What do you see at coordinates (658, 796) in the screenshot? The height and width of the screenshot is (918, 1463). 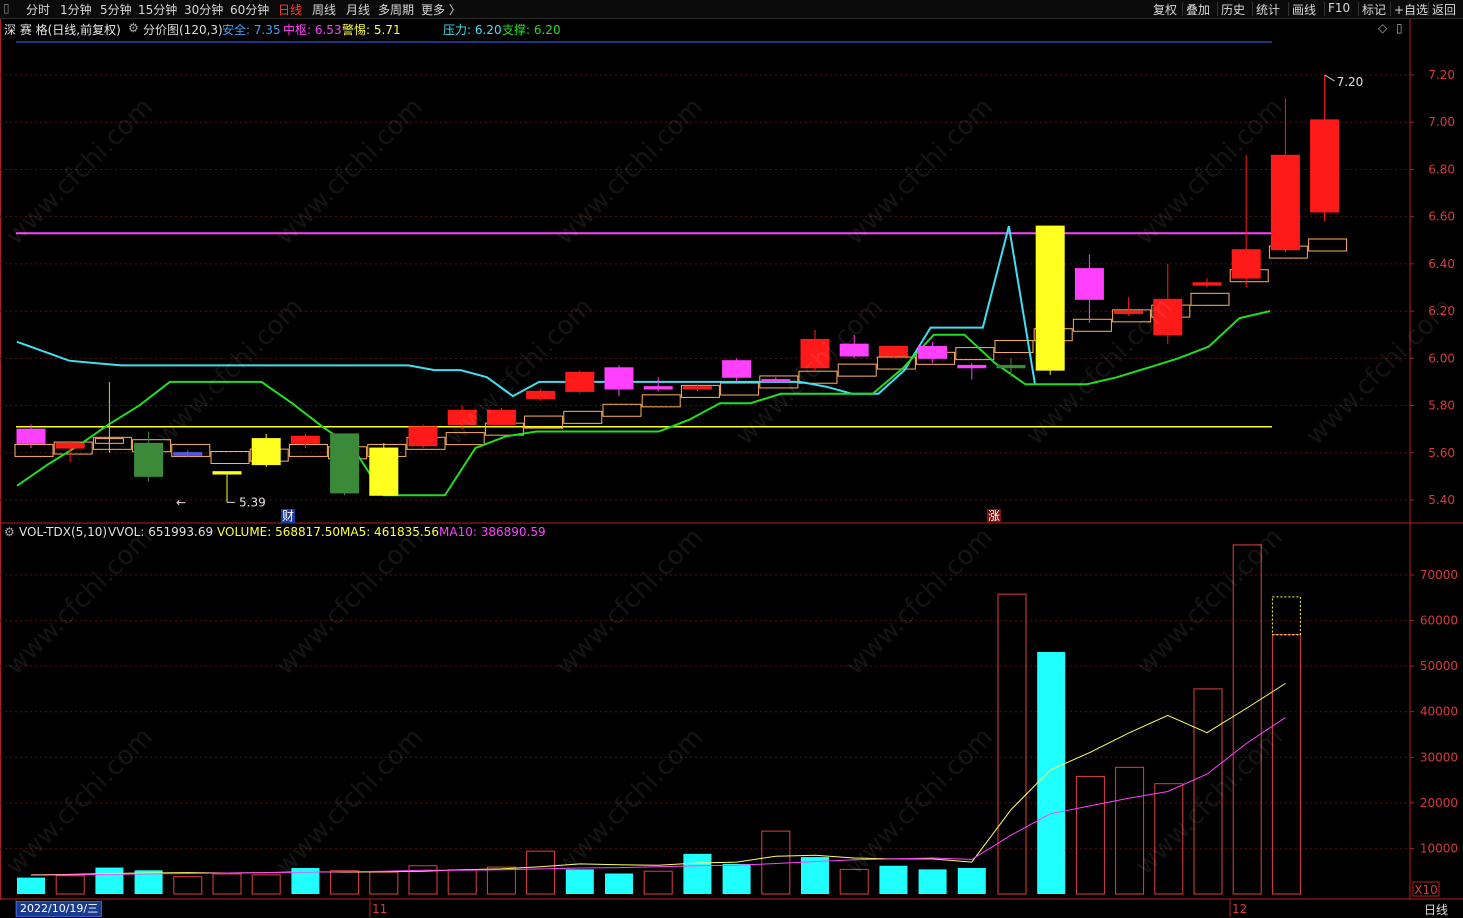 I see `ma10-line` at bounding box center [658, 796].